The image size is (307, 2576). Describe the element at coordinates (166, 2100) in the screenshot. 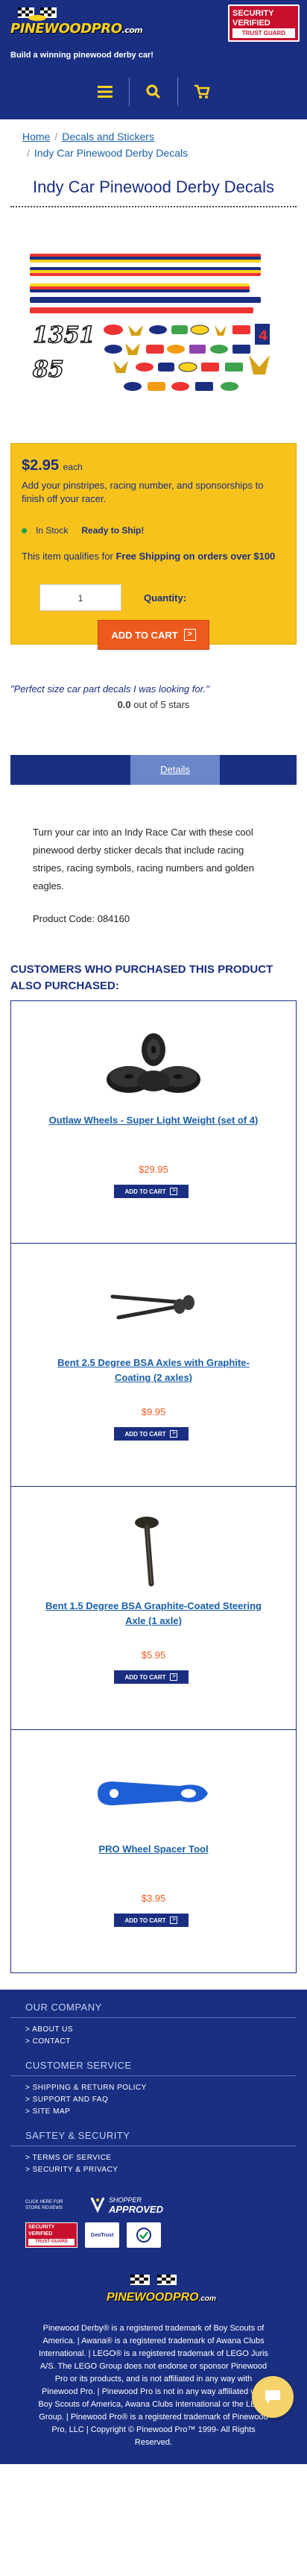

I see `footer-link-support: > SUPPORT AND FAQ` at that location.